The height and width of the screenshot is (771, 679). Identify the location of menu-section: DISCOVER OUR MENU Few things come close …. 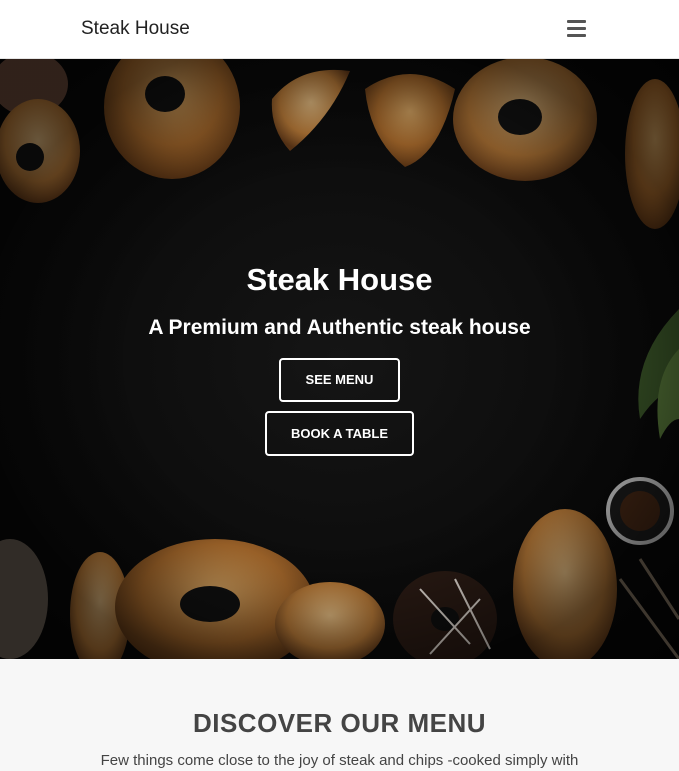
(339, 715).